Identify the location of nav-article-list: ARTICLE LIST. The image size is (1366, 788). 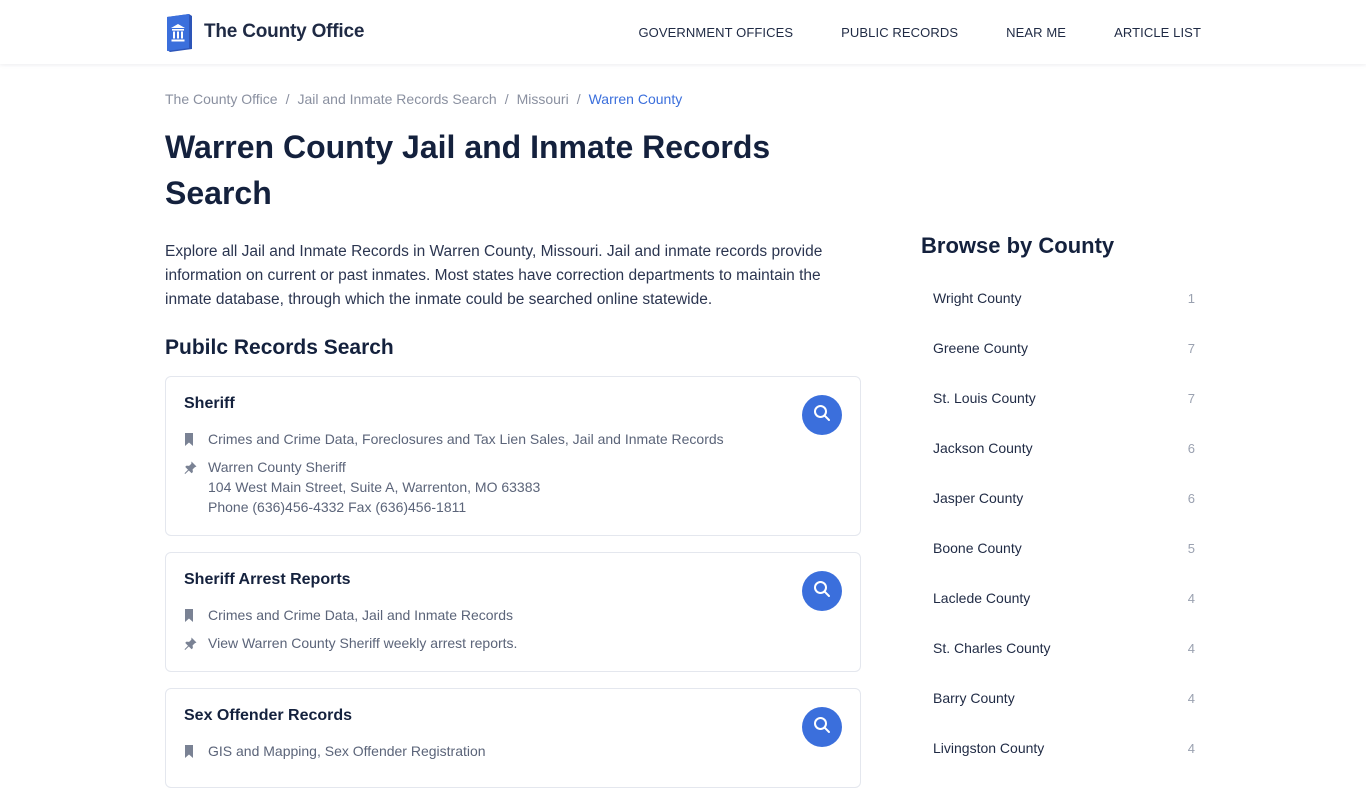
(1157, 32).